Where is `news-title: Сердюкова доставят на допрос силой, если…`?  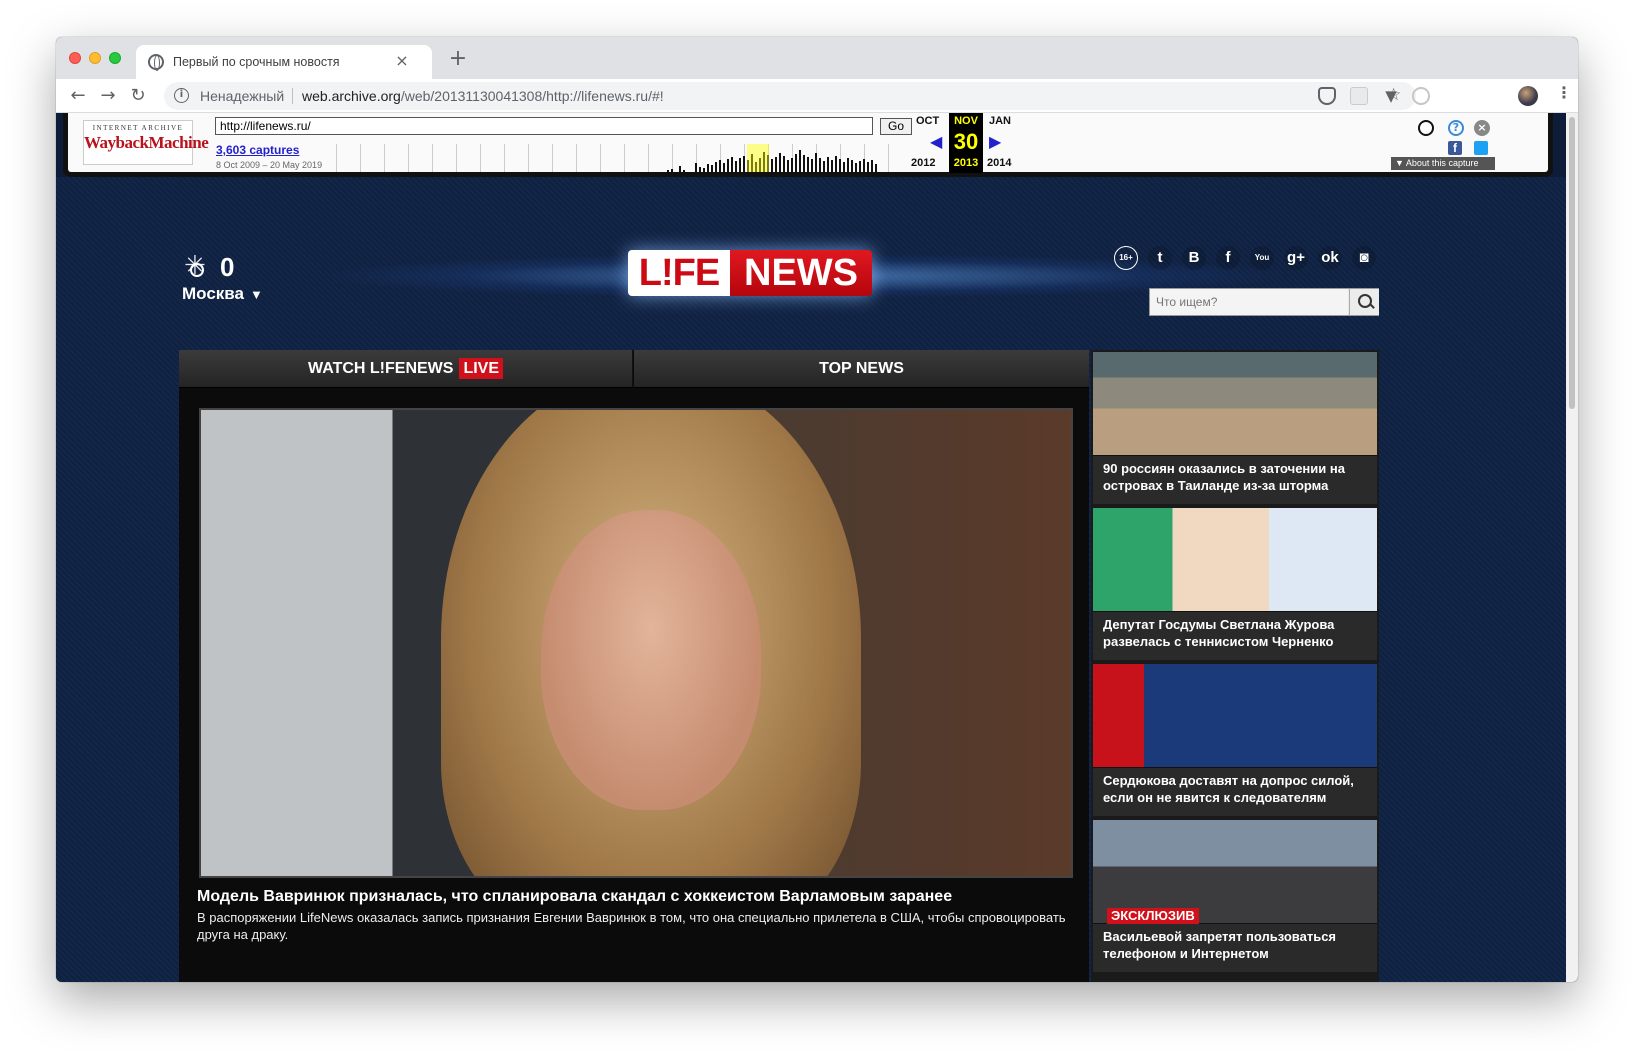 news-title: Сердюкова доставят на допрос силой, если… is located at coordinates (1238, 789).